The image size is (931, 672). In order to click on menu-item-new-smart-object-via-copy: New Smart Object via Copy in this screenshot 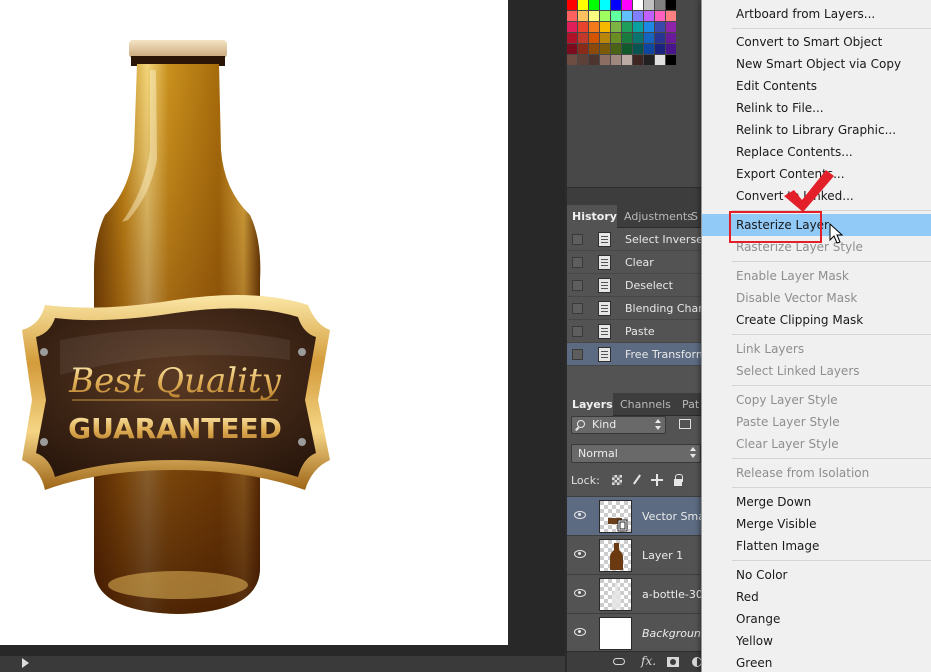, I will do `click(816, 64)`.